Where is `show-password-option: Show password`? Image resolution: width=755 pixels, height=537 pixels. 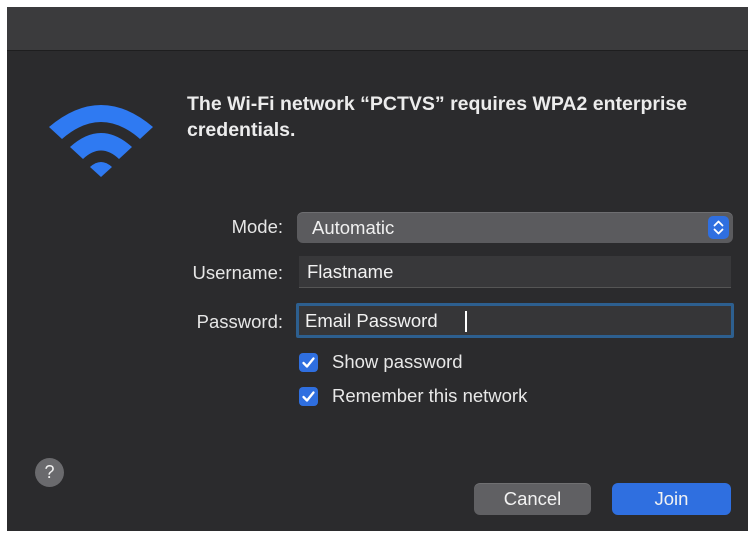
show-password-option: Show password is located at coordinates (381, 362).